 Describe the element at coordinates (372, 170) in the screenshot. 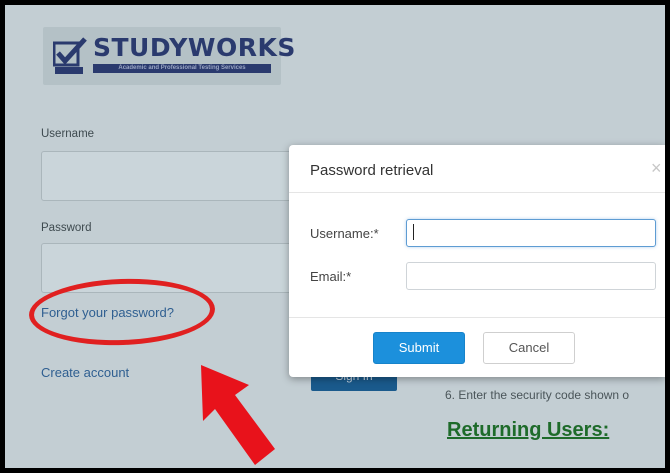

I see `dialog-title: Password retrieval` at that location.